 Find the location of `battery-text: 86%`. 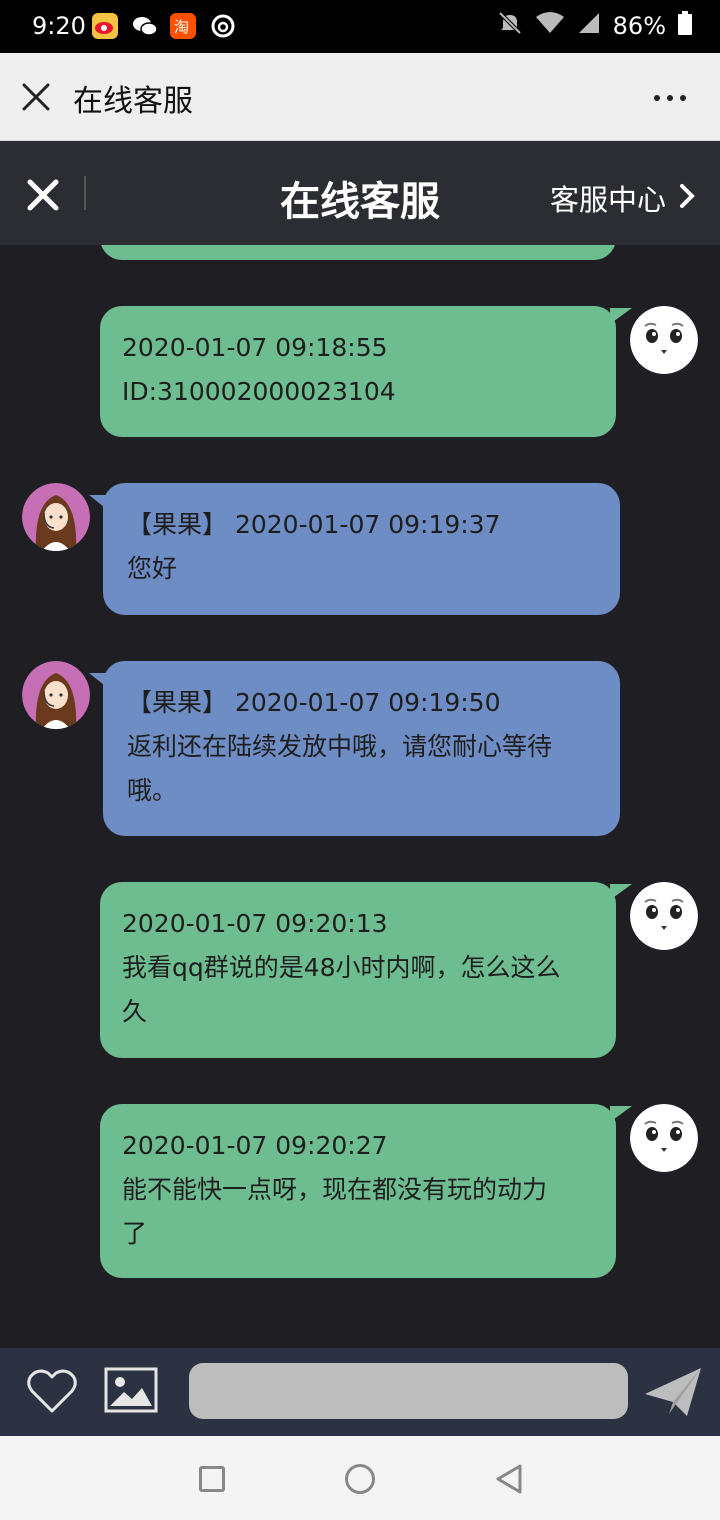

battery-text: 86% is located at coordinates (639, 26).